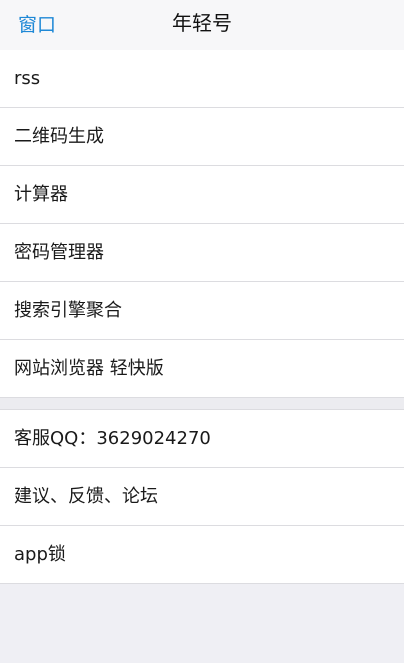 Image resolution: width=404 pixels, height=663 pixels. What do you see at coordinates (27, 78) in the screenshot?
I see `list-item-label: rss` at bounding box center [27, 78].